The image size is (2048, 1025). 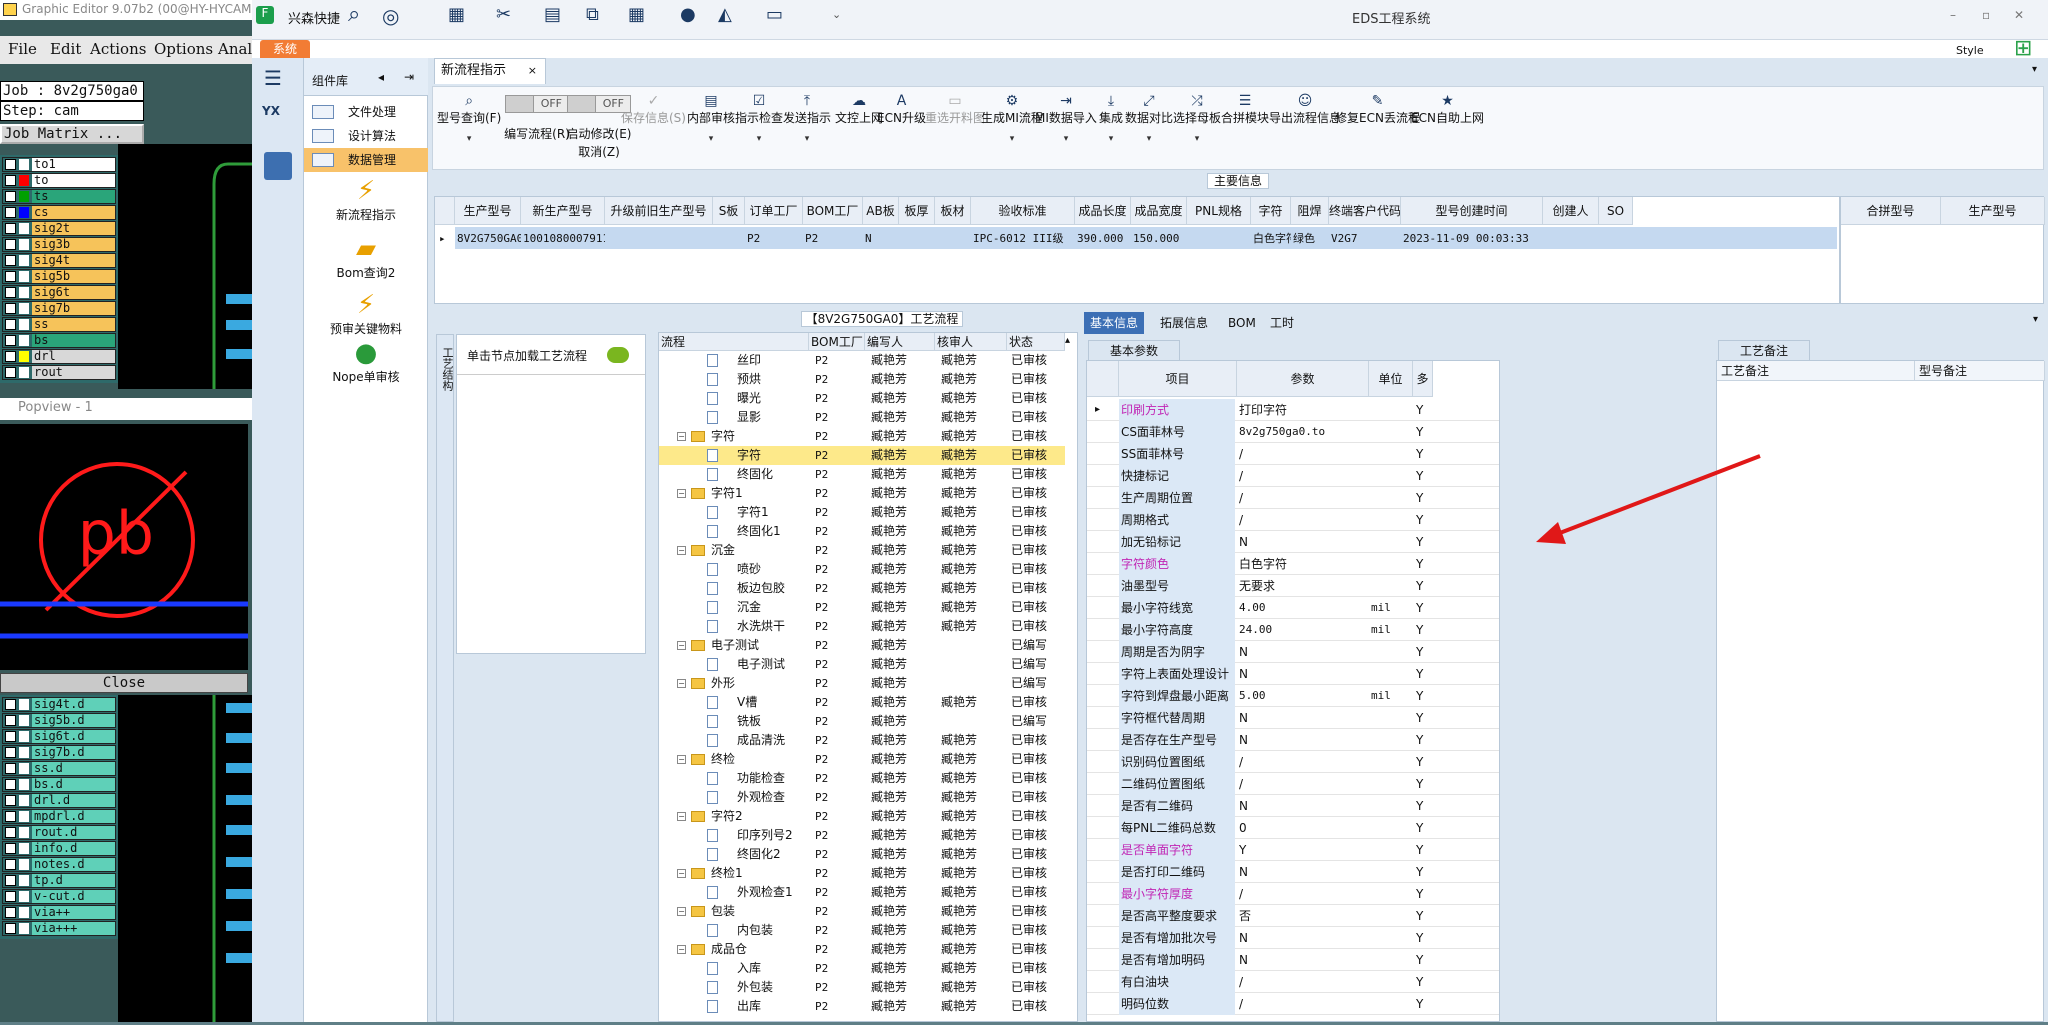 I want to click on layer-row: via++, so click(x=59, y=912).